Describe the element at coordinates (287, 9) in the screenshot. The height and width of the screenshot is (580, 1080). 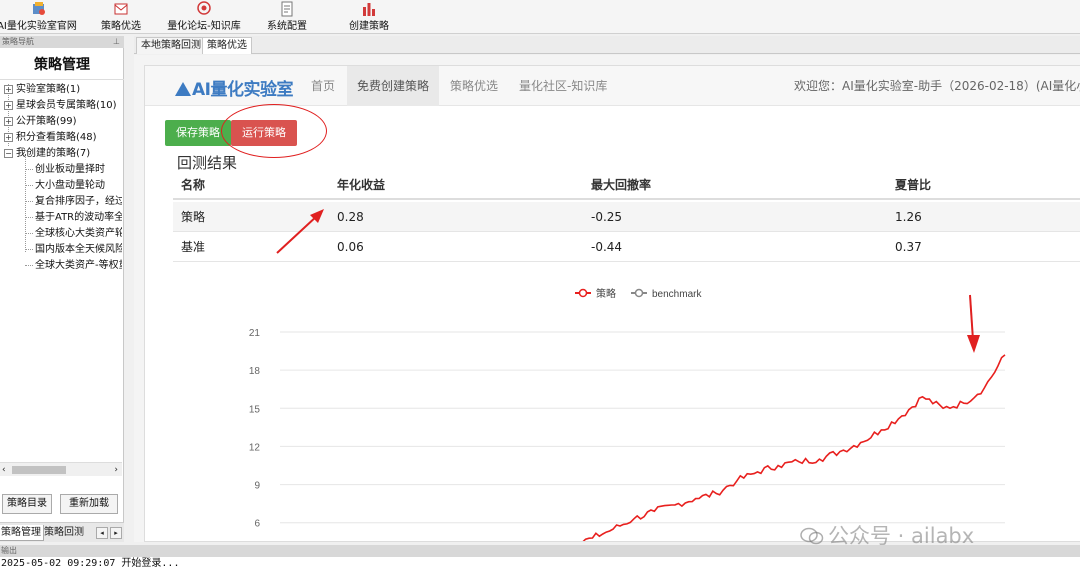
I see `config-icon` at that location.